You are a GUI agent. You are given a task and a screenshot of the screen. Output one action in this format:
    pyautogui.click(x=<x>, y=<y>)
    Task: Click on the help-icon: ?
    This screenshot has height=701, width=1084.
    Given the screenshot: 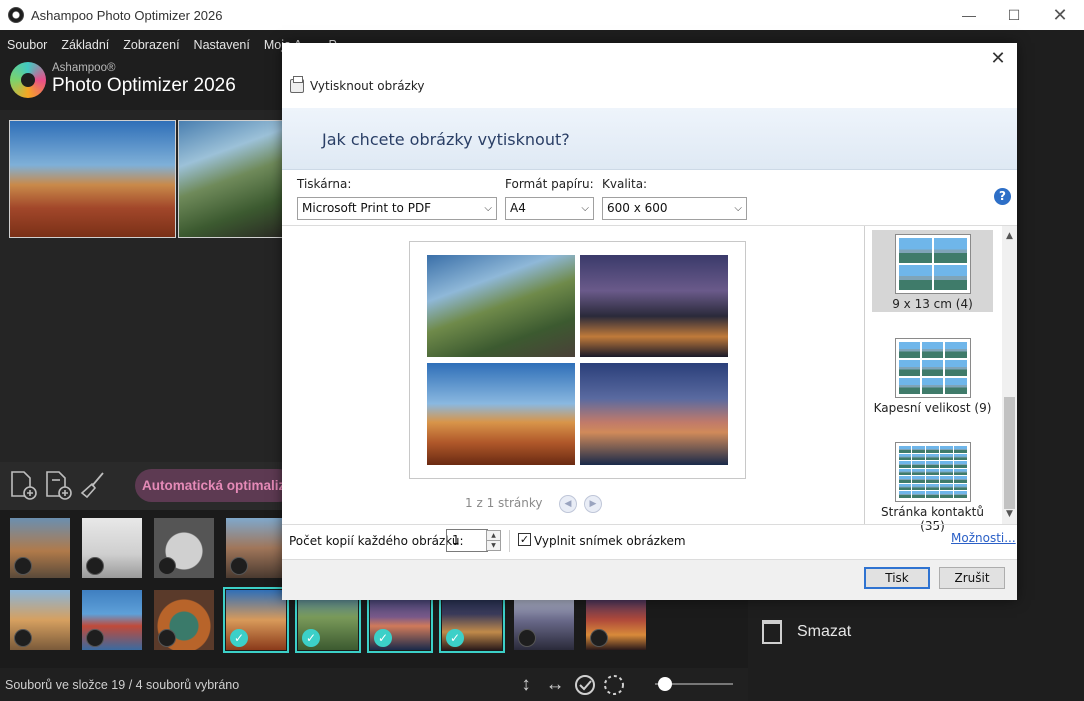 What is the action you would take?
    pyautogui.click(x=1002, y=196)
    